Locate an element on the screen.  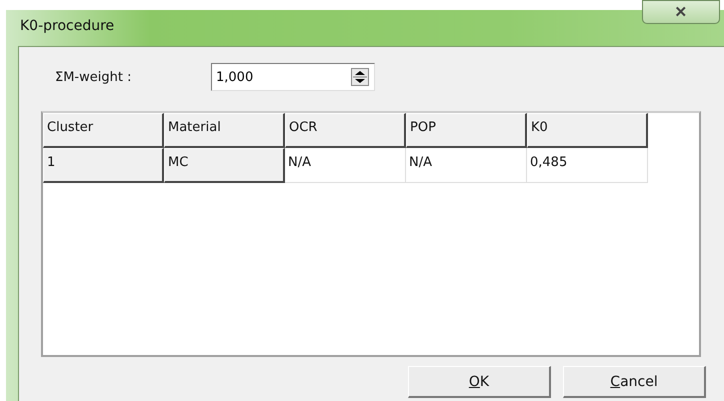
weight-label: ΣM-weight : is located at coordinates (93, 77).